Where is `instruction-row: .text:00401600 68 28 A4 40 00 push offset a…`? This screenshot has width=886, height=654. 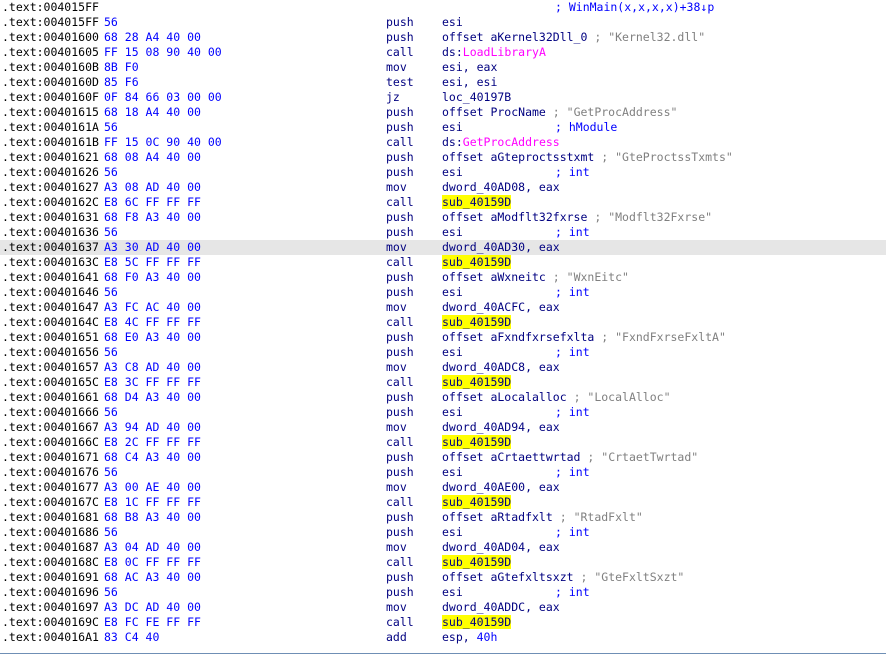 instruction-row: .text:00401600 68 28 A4 40 00 push offset a… is located at coordinates (443, 37).